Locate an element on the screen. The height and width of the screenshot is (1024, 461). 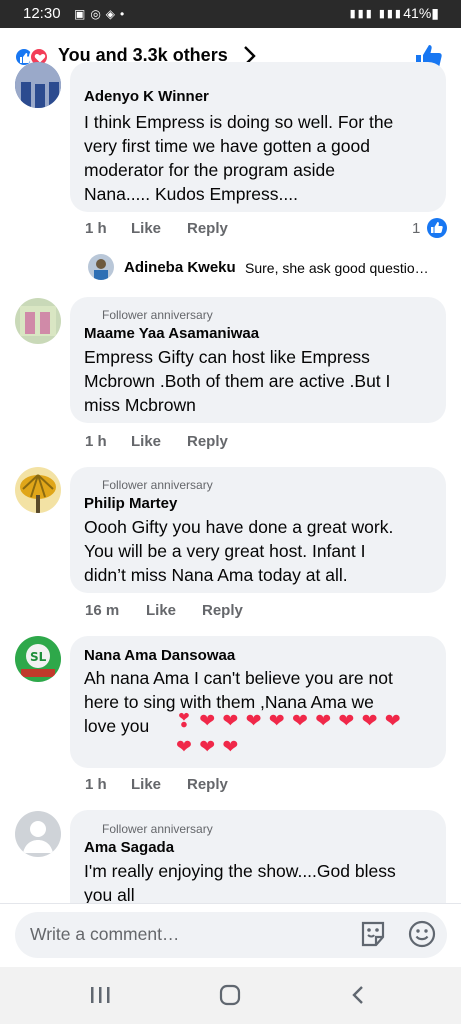
like-count-icon is located at coordinates (437, 228).